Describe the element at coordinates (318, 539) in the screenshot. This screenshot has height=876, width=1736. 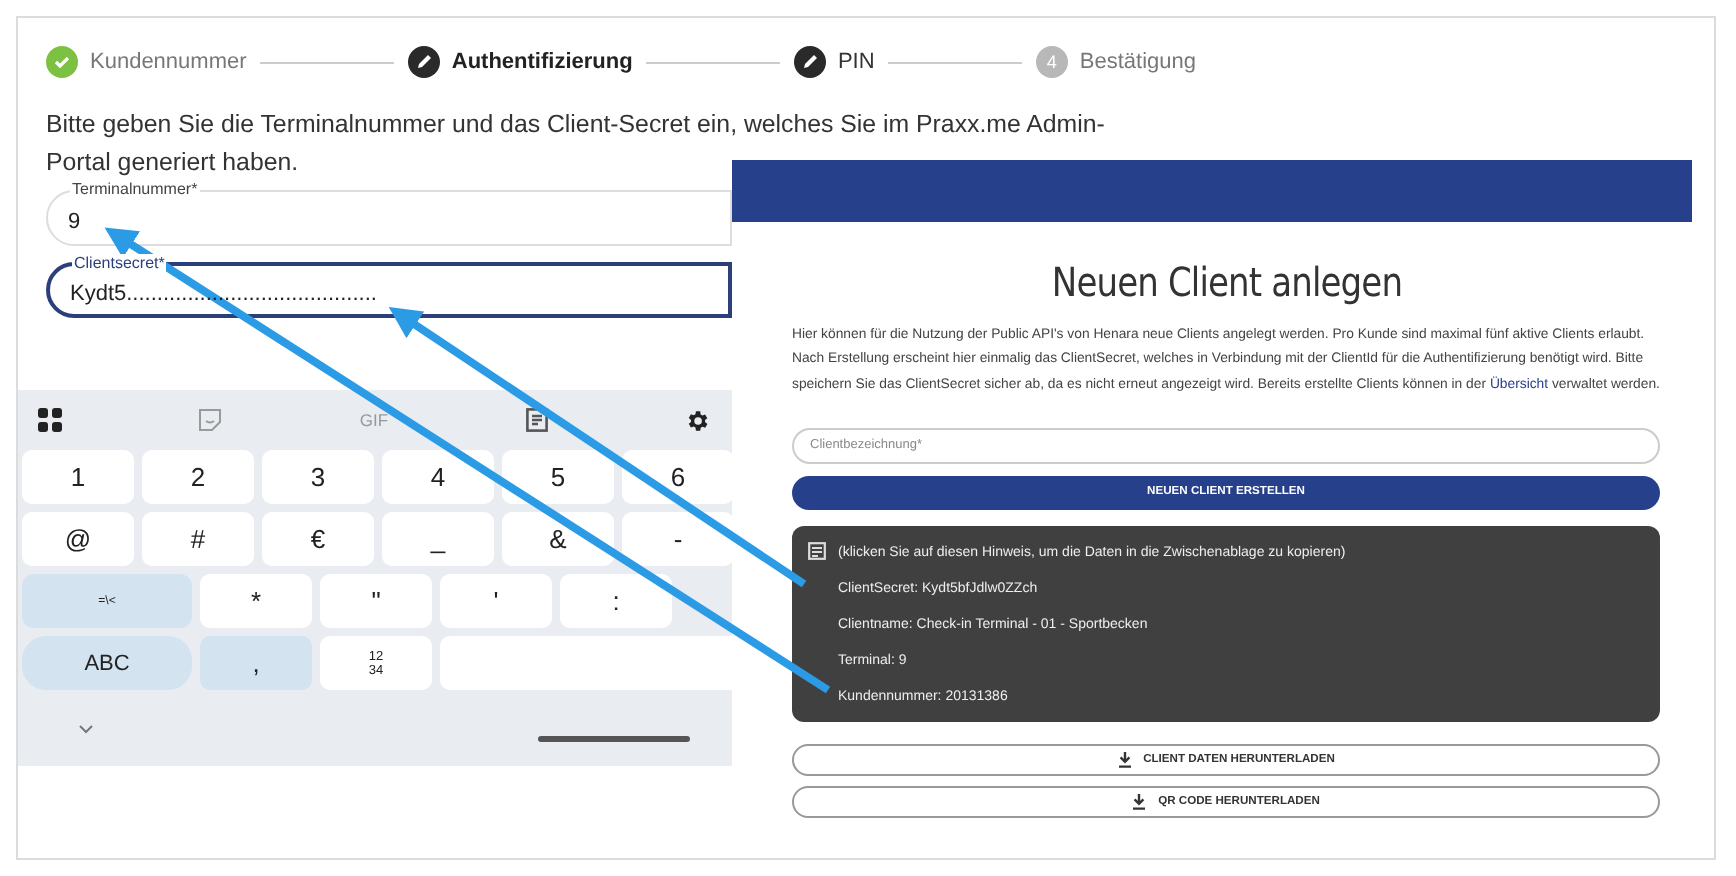
I see `key: €` at that location.